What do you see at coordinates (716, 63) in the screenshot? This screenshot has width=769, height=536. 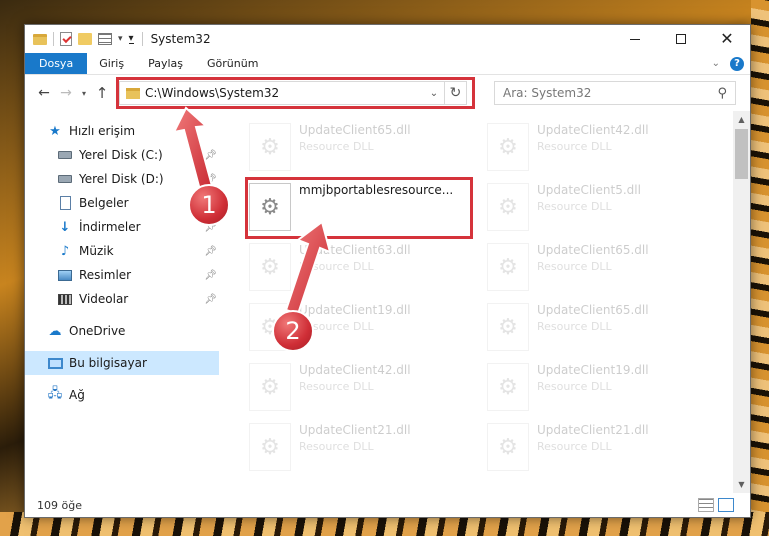 I see `expand-ribbon-icon: ⌄` at bounding box center [716, 63].